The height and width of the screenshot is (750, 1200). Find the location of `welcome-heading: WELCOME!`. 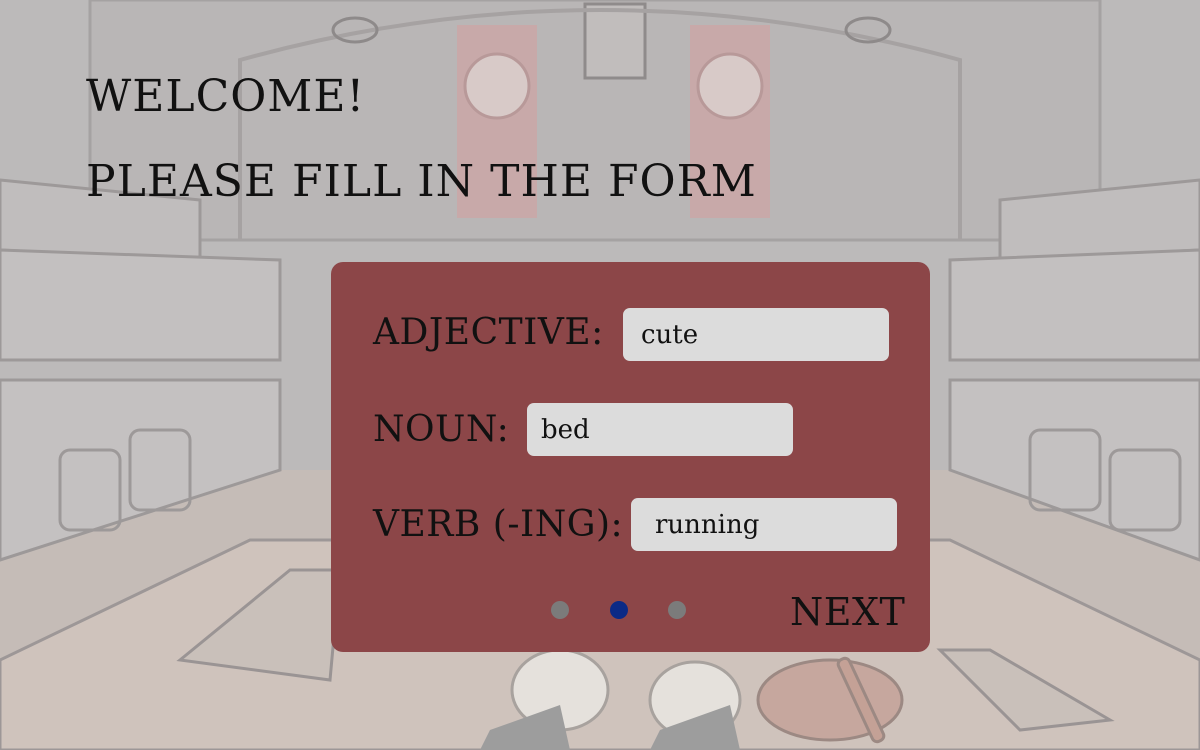

welcome-heading: WELCOME! is located at coordinates (226, 96).